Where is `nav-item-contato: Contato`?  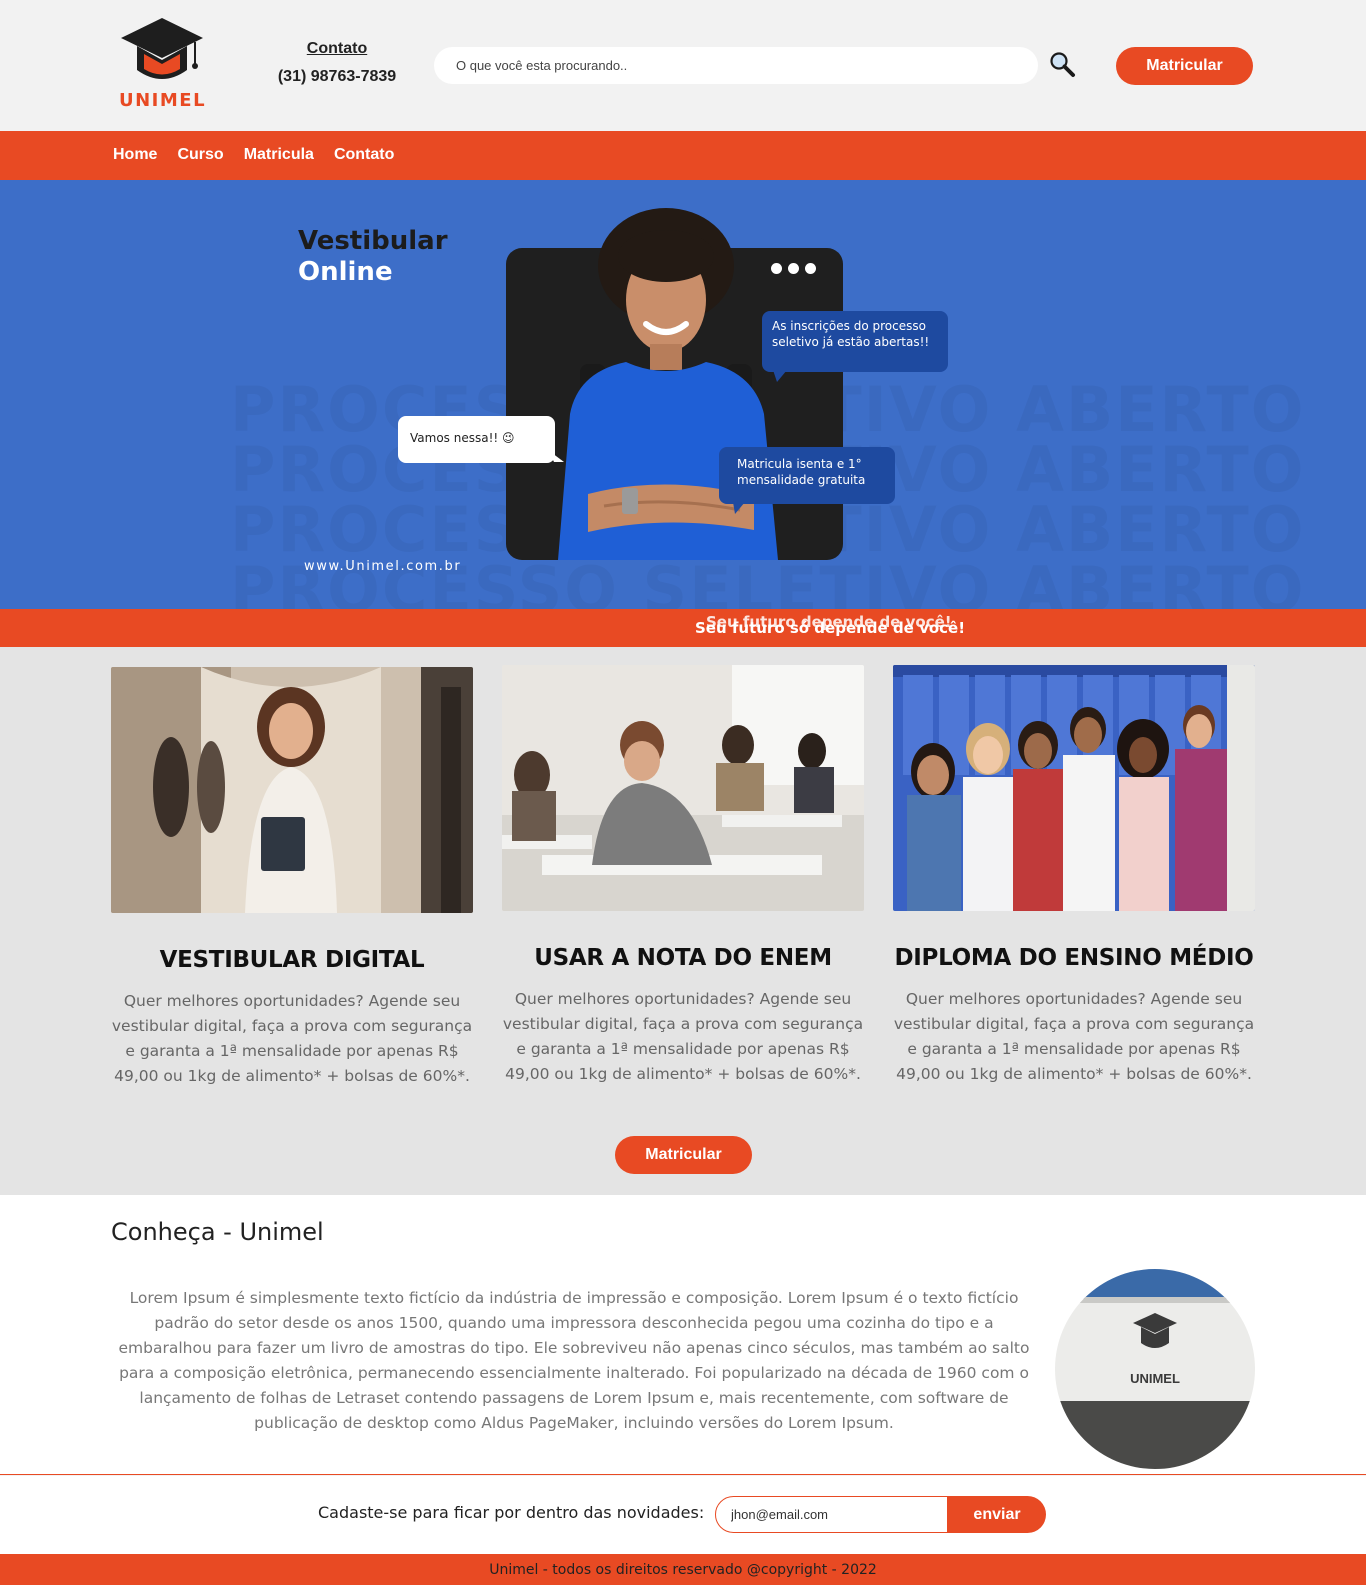
nav-item-contato: Contato is located at coordinates (364, 155).